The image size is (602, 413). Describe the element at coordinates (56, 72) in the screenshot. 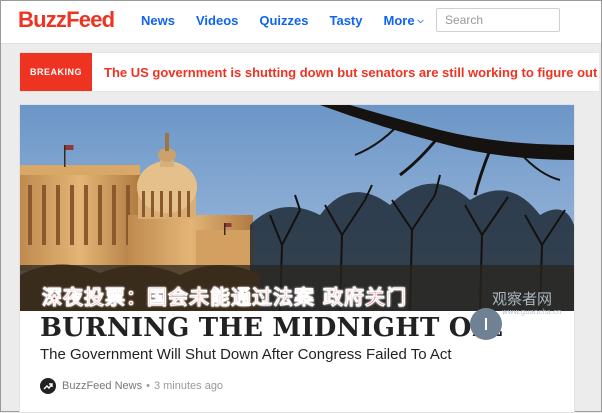

I see `breaking-badge: BREAKING` at that location.